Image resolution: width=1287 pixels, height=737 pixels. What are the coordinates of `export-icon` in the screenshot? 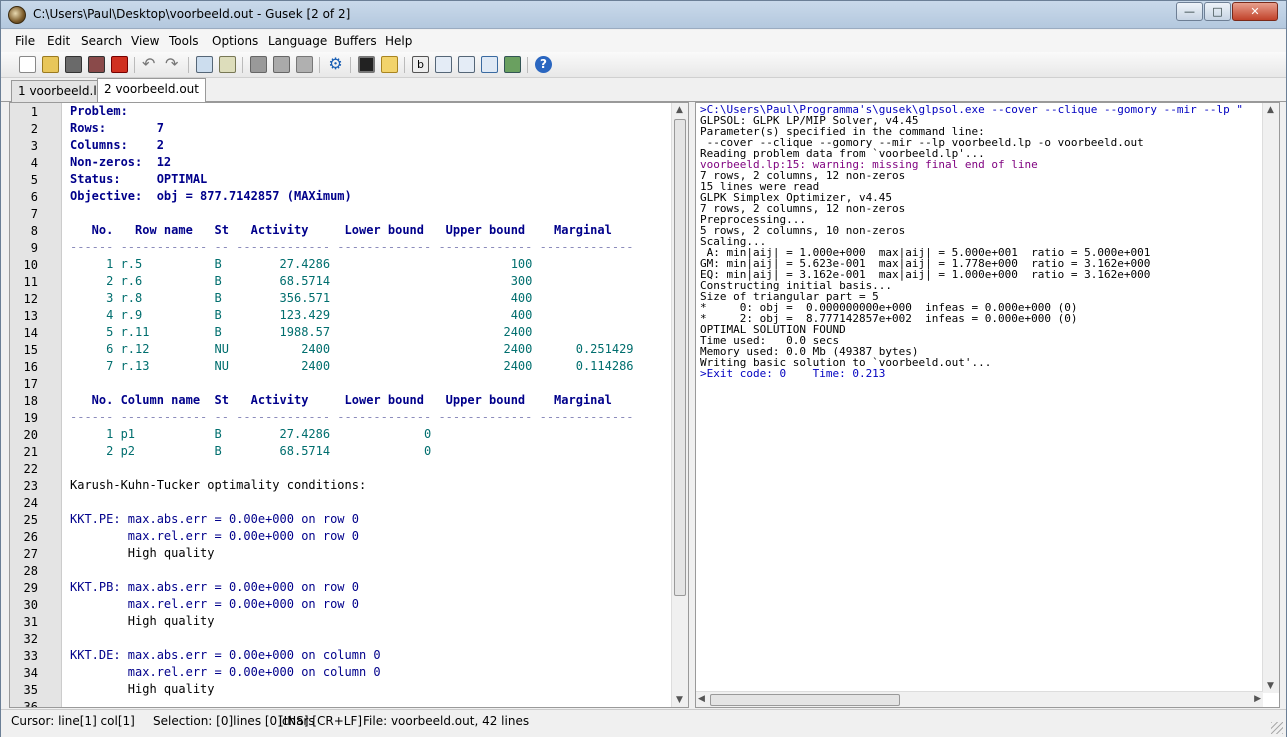 It's located at (443, 64).